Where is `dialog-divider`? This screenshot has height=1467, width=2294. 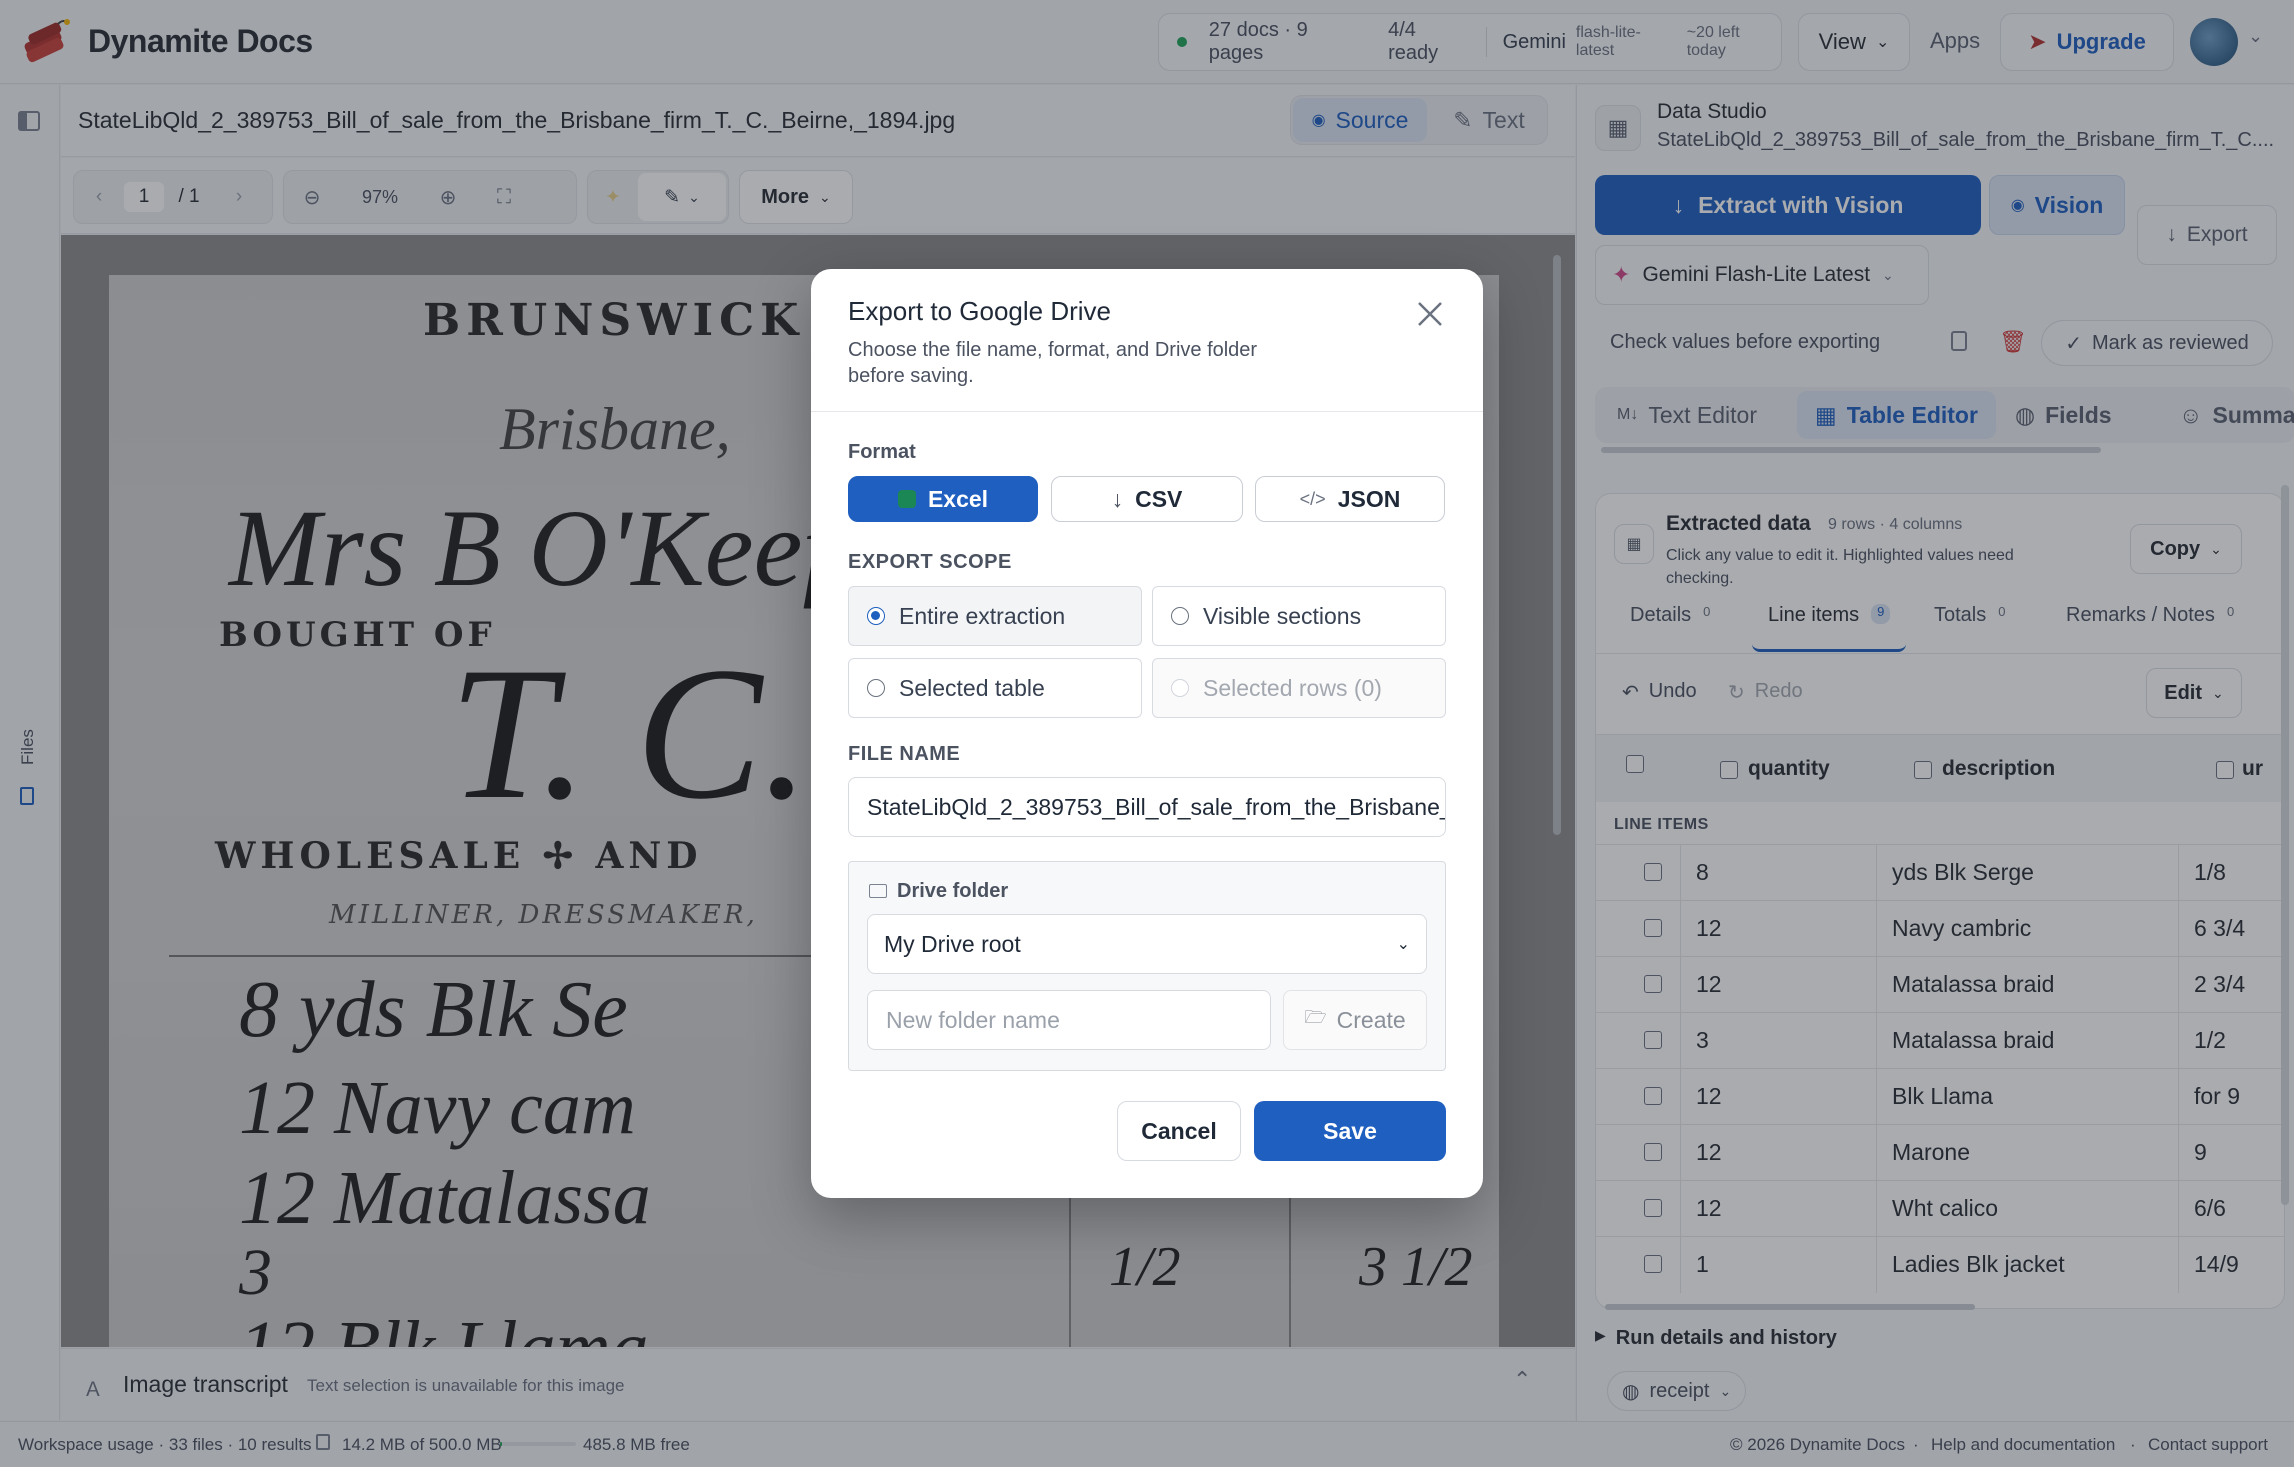 dialog-divider is located at coordinates (1147, 411).